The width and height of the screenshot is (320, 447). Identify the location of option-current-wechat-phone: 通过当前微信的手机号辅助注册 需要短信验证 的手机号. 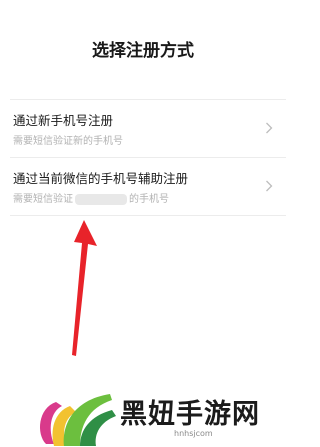
(148, 186).